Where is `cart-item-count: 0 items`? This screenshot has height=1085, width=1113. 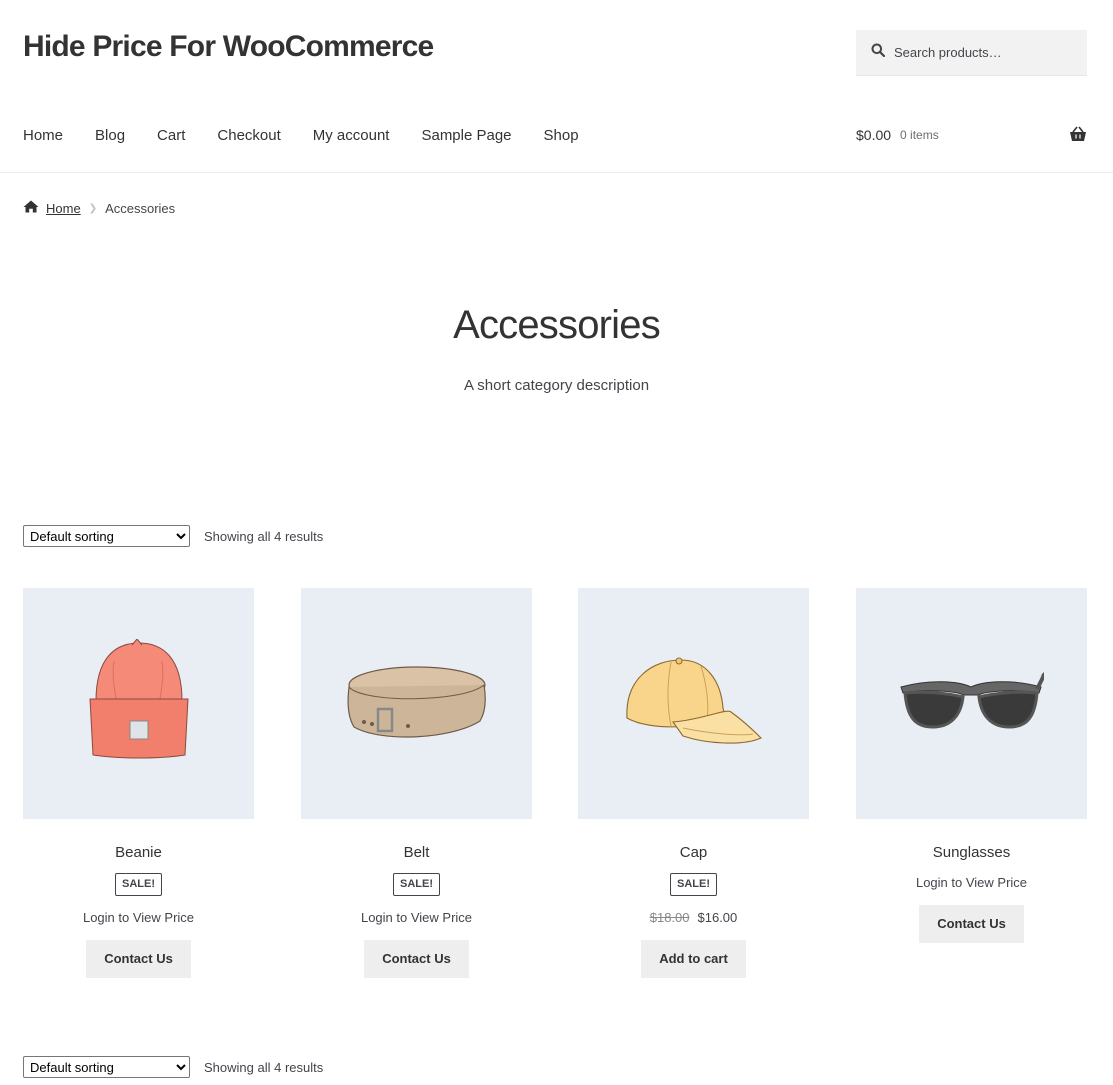
cart-item-count: 0 items is located at coordinates (919, 135).